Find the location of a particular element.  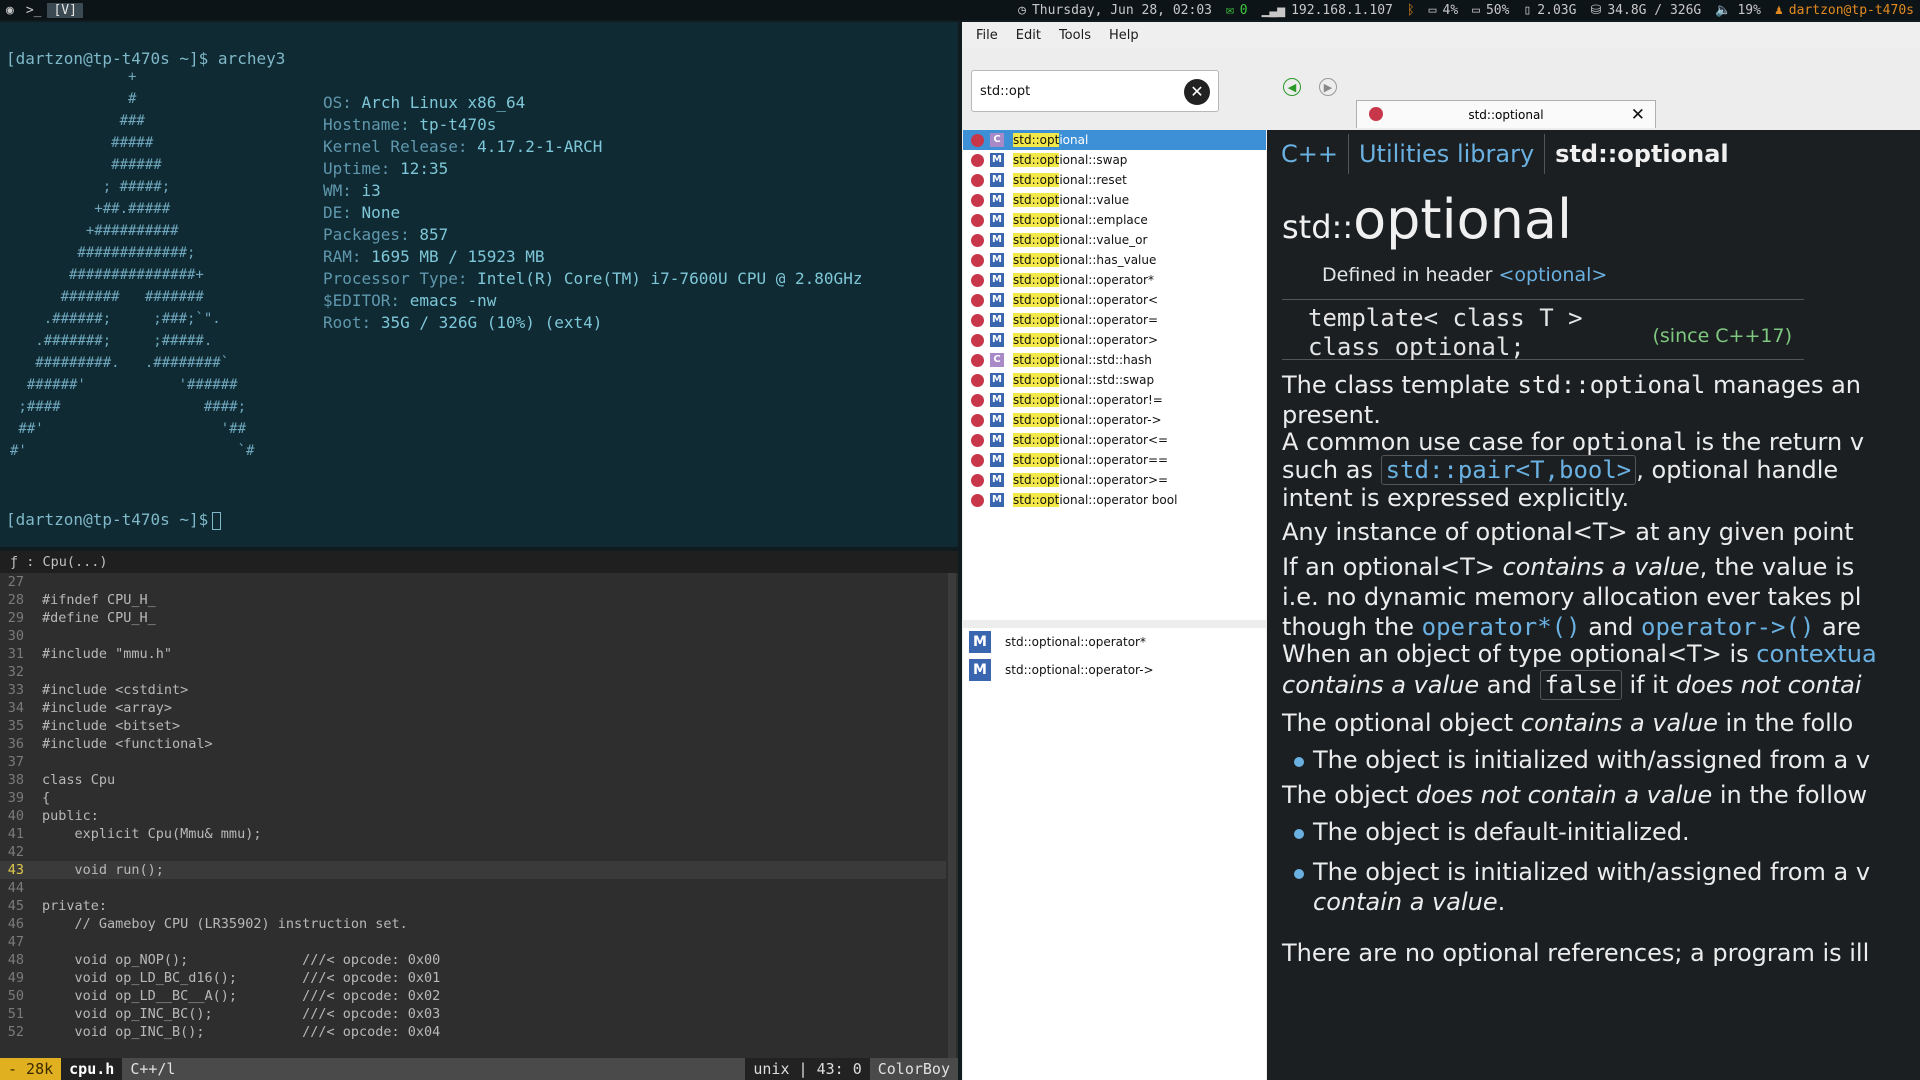

code-line: 44 is located at coordinates (473, 888).